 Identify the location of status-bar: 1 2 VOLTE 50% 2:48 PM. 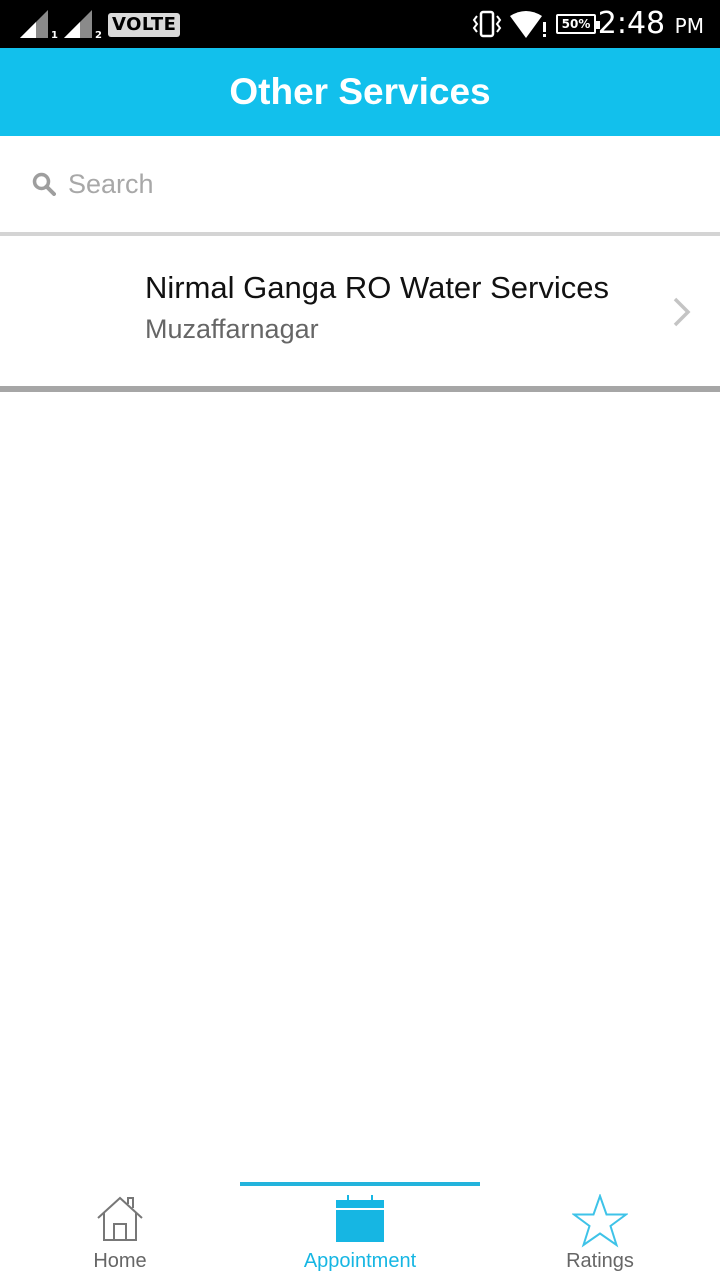
(360, 24).